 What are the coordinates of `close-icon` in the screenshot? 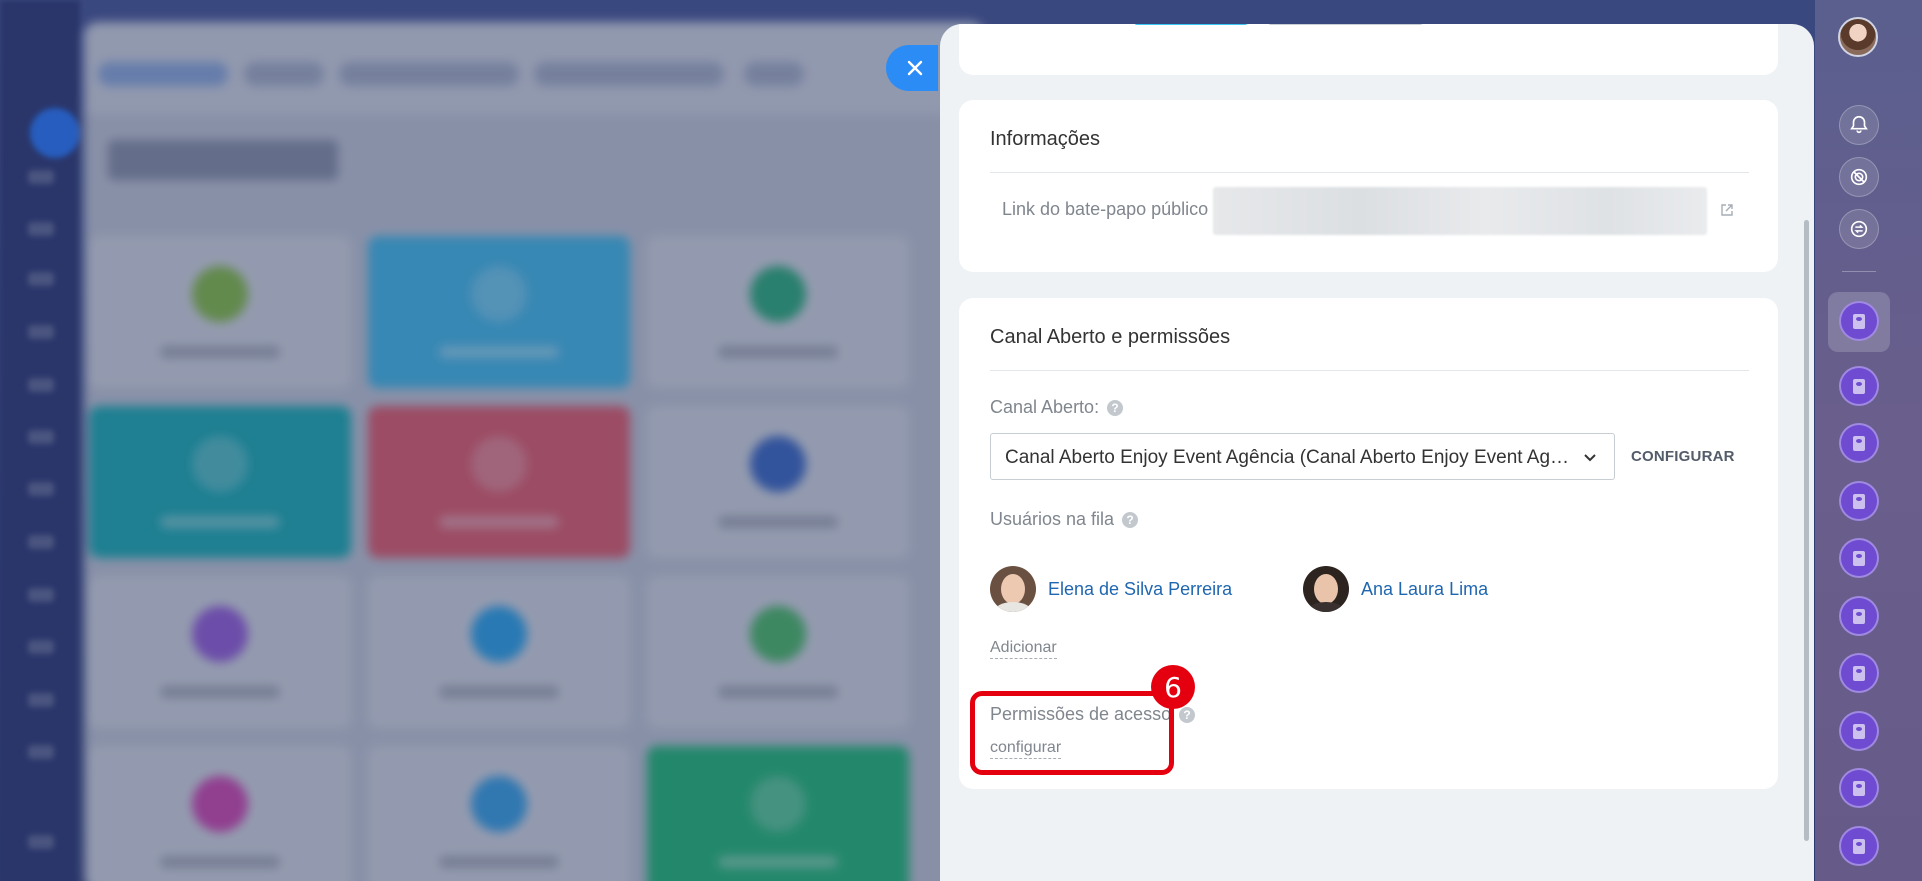 It's located at (915, 68).